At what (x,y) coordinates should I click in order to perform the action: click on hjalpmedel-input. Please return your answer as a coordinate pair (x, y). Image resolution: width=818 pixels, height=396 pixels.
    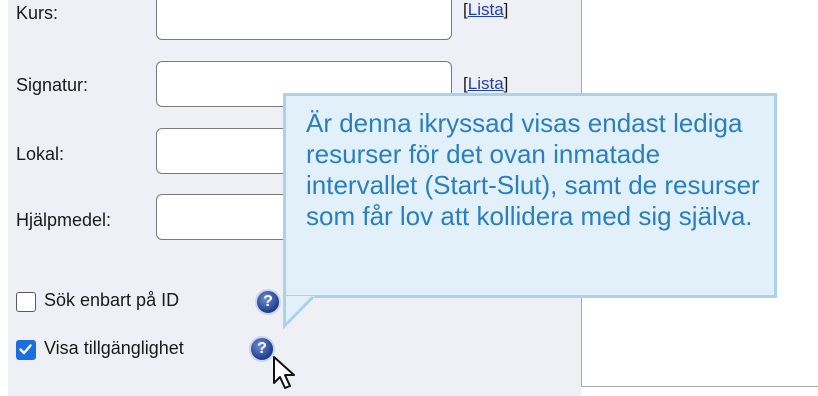
    Looking at the image, I should click on (226, 217).